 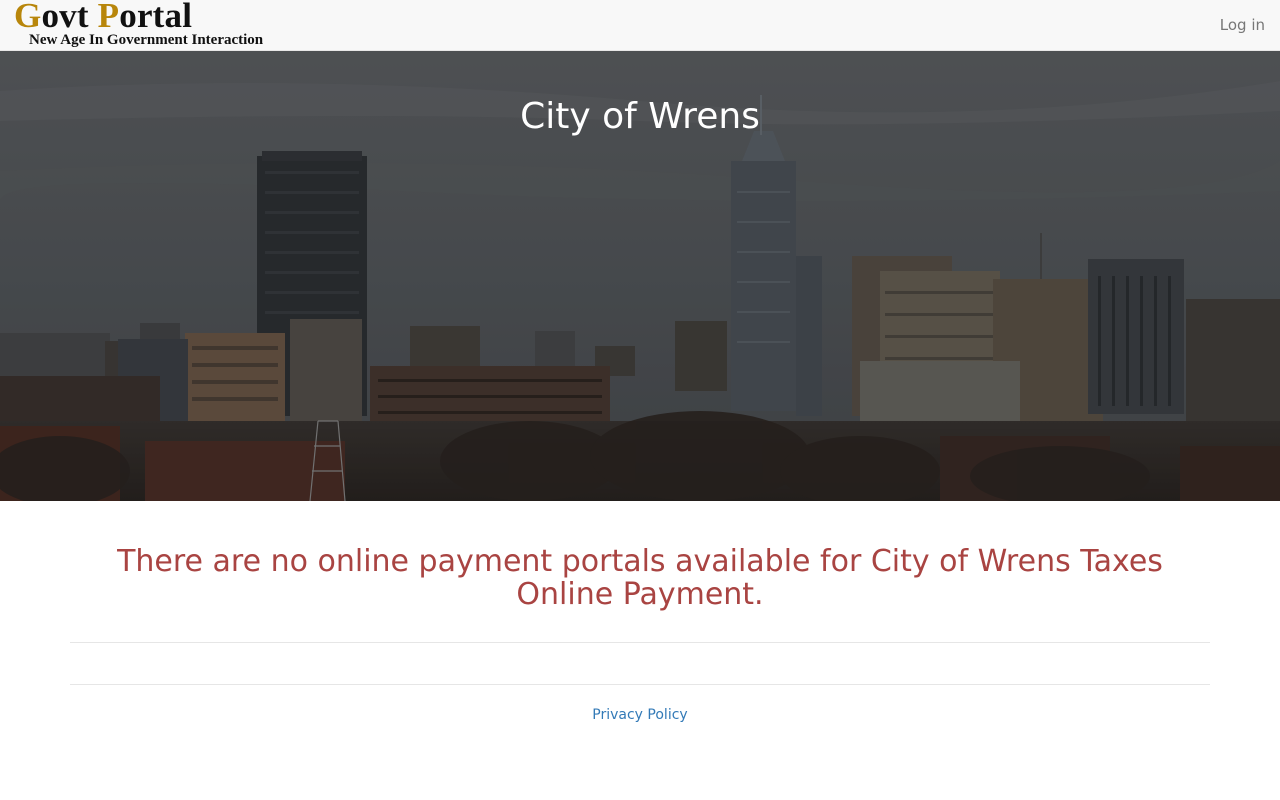 I want to click on brand-word-ortal: ortal, so click(x=156, y=17).